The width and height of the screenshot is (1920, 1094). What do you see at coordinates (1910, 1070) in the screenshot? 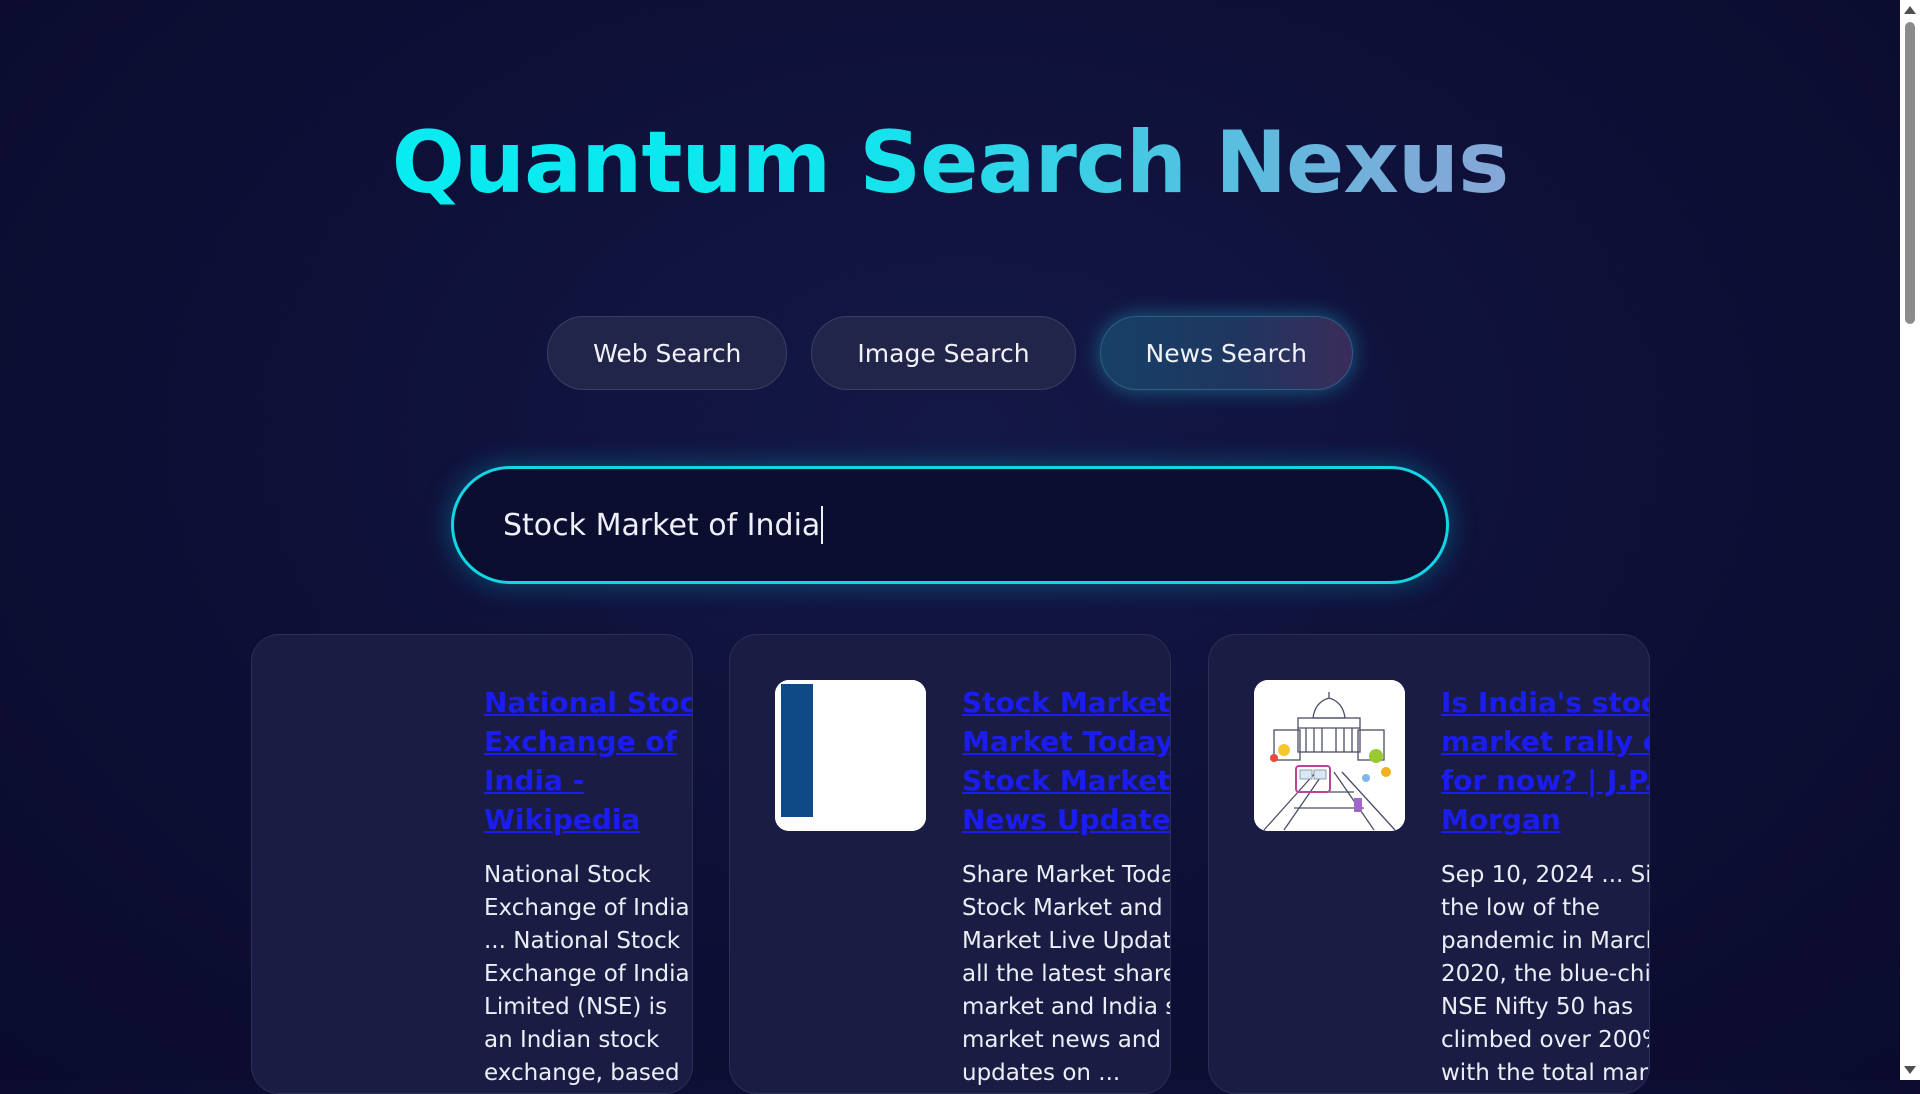
I see `scroll-down-arrow-icon` at bounding box center [1910, 1070].